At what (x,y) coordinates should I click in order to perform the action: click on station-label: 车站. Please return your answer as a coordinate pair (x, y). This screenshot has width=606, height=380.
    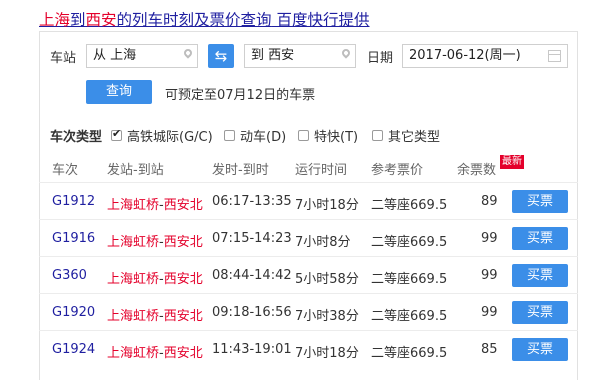
    Looking at the image, I should click on (63, 58).